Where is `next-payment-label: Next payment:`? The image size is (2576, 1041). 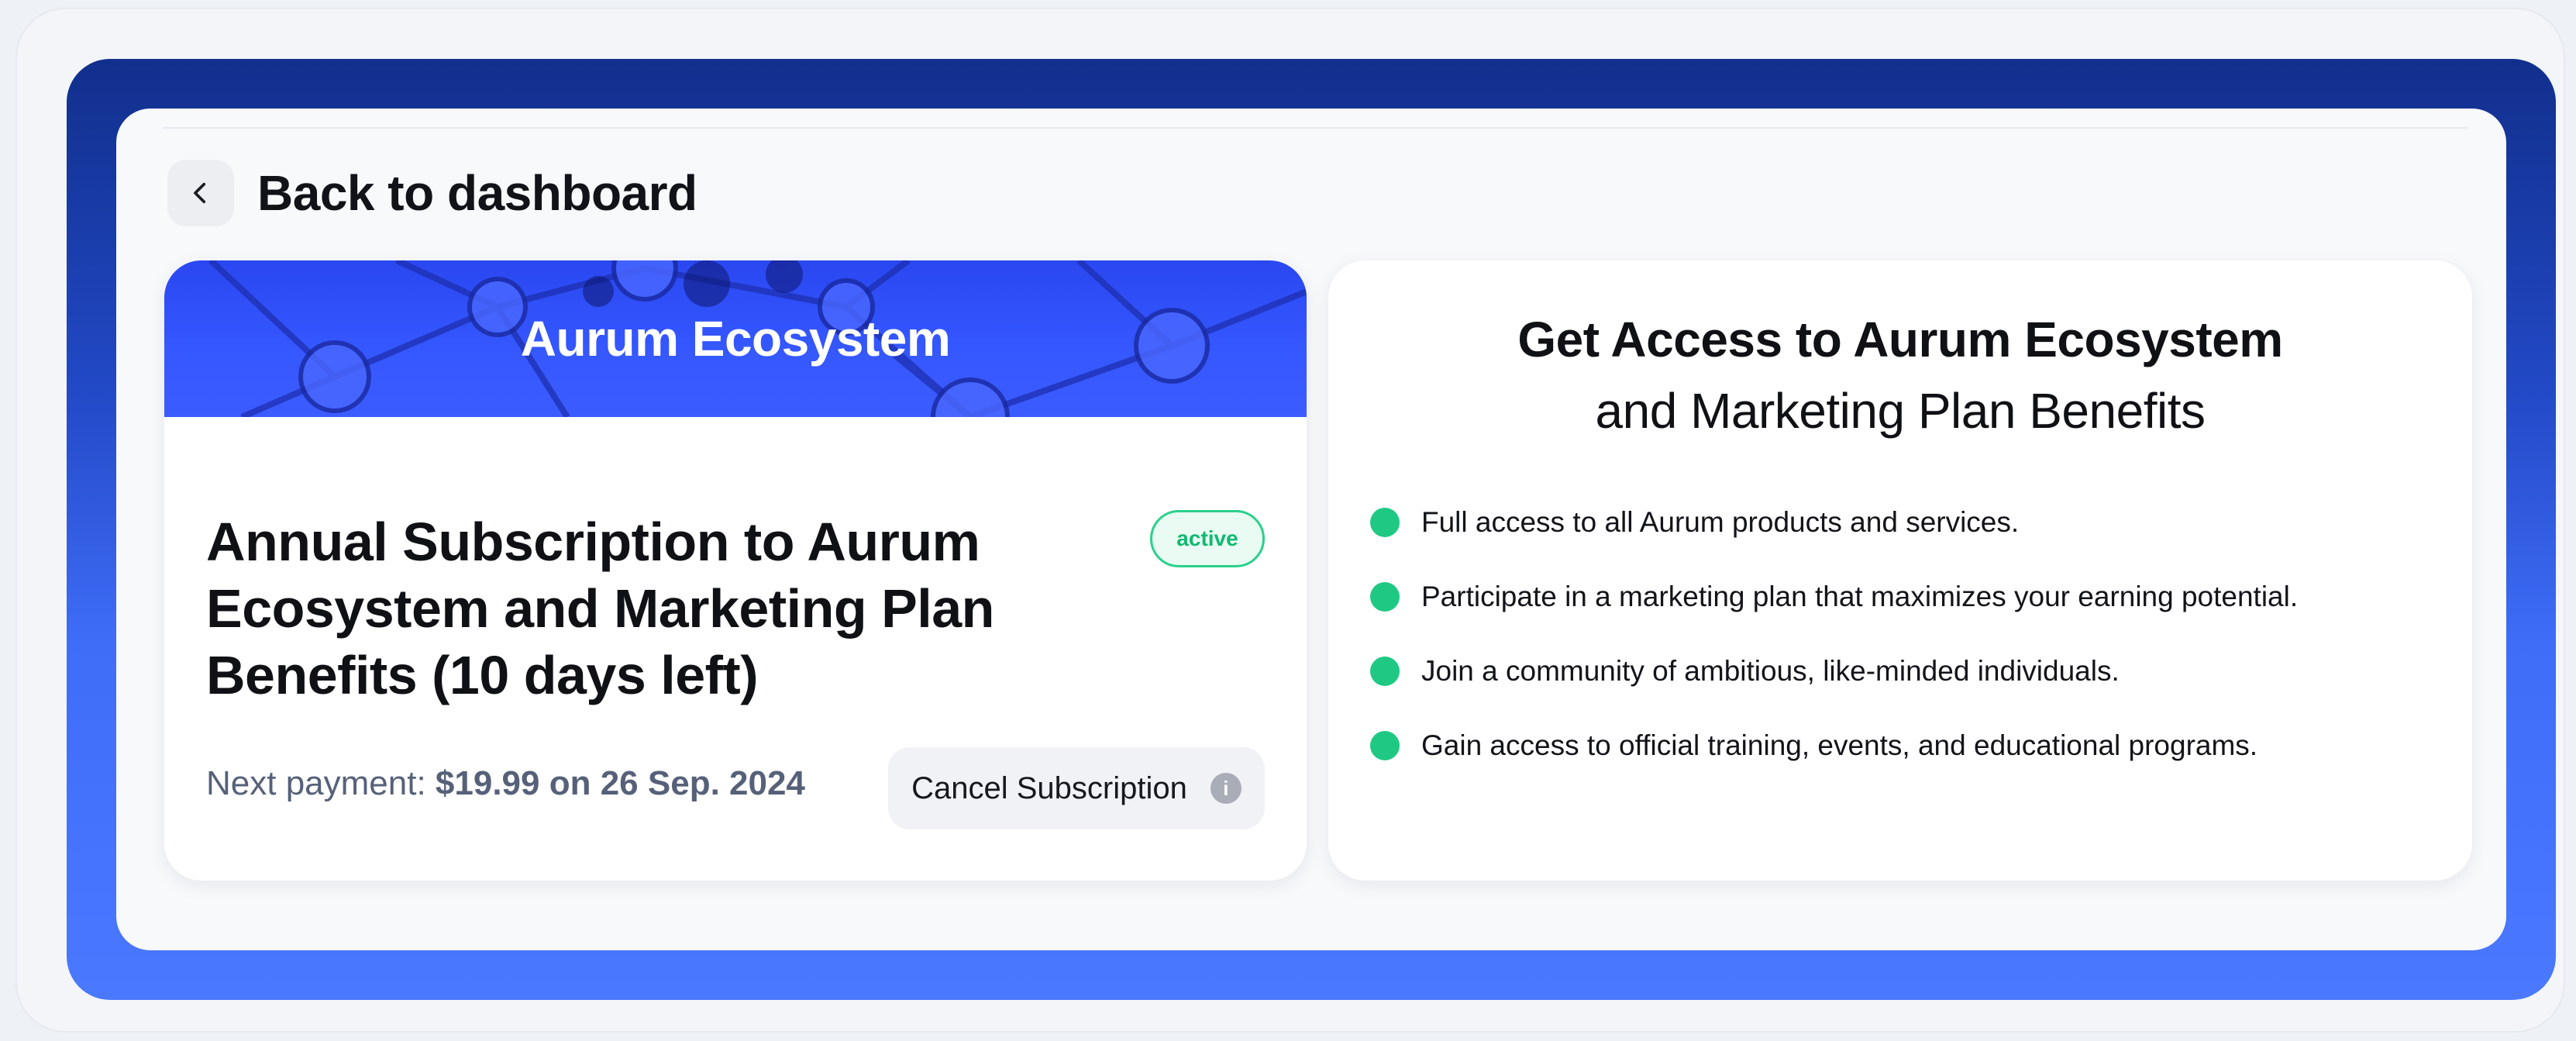
next-payment-label: Next payment: is located at coordinates (316, 783).